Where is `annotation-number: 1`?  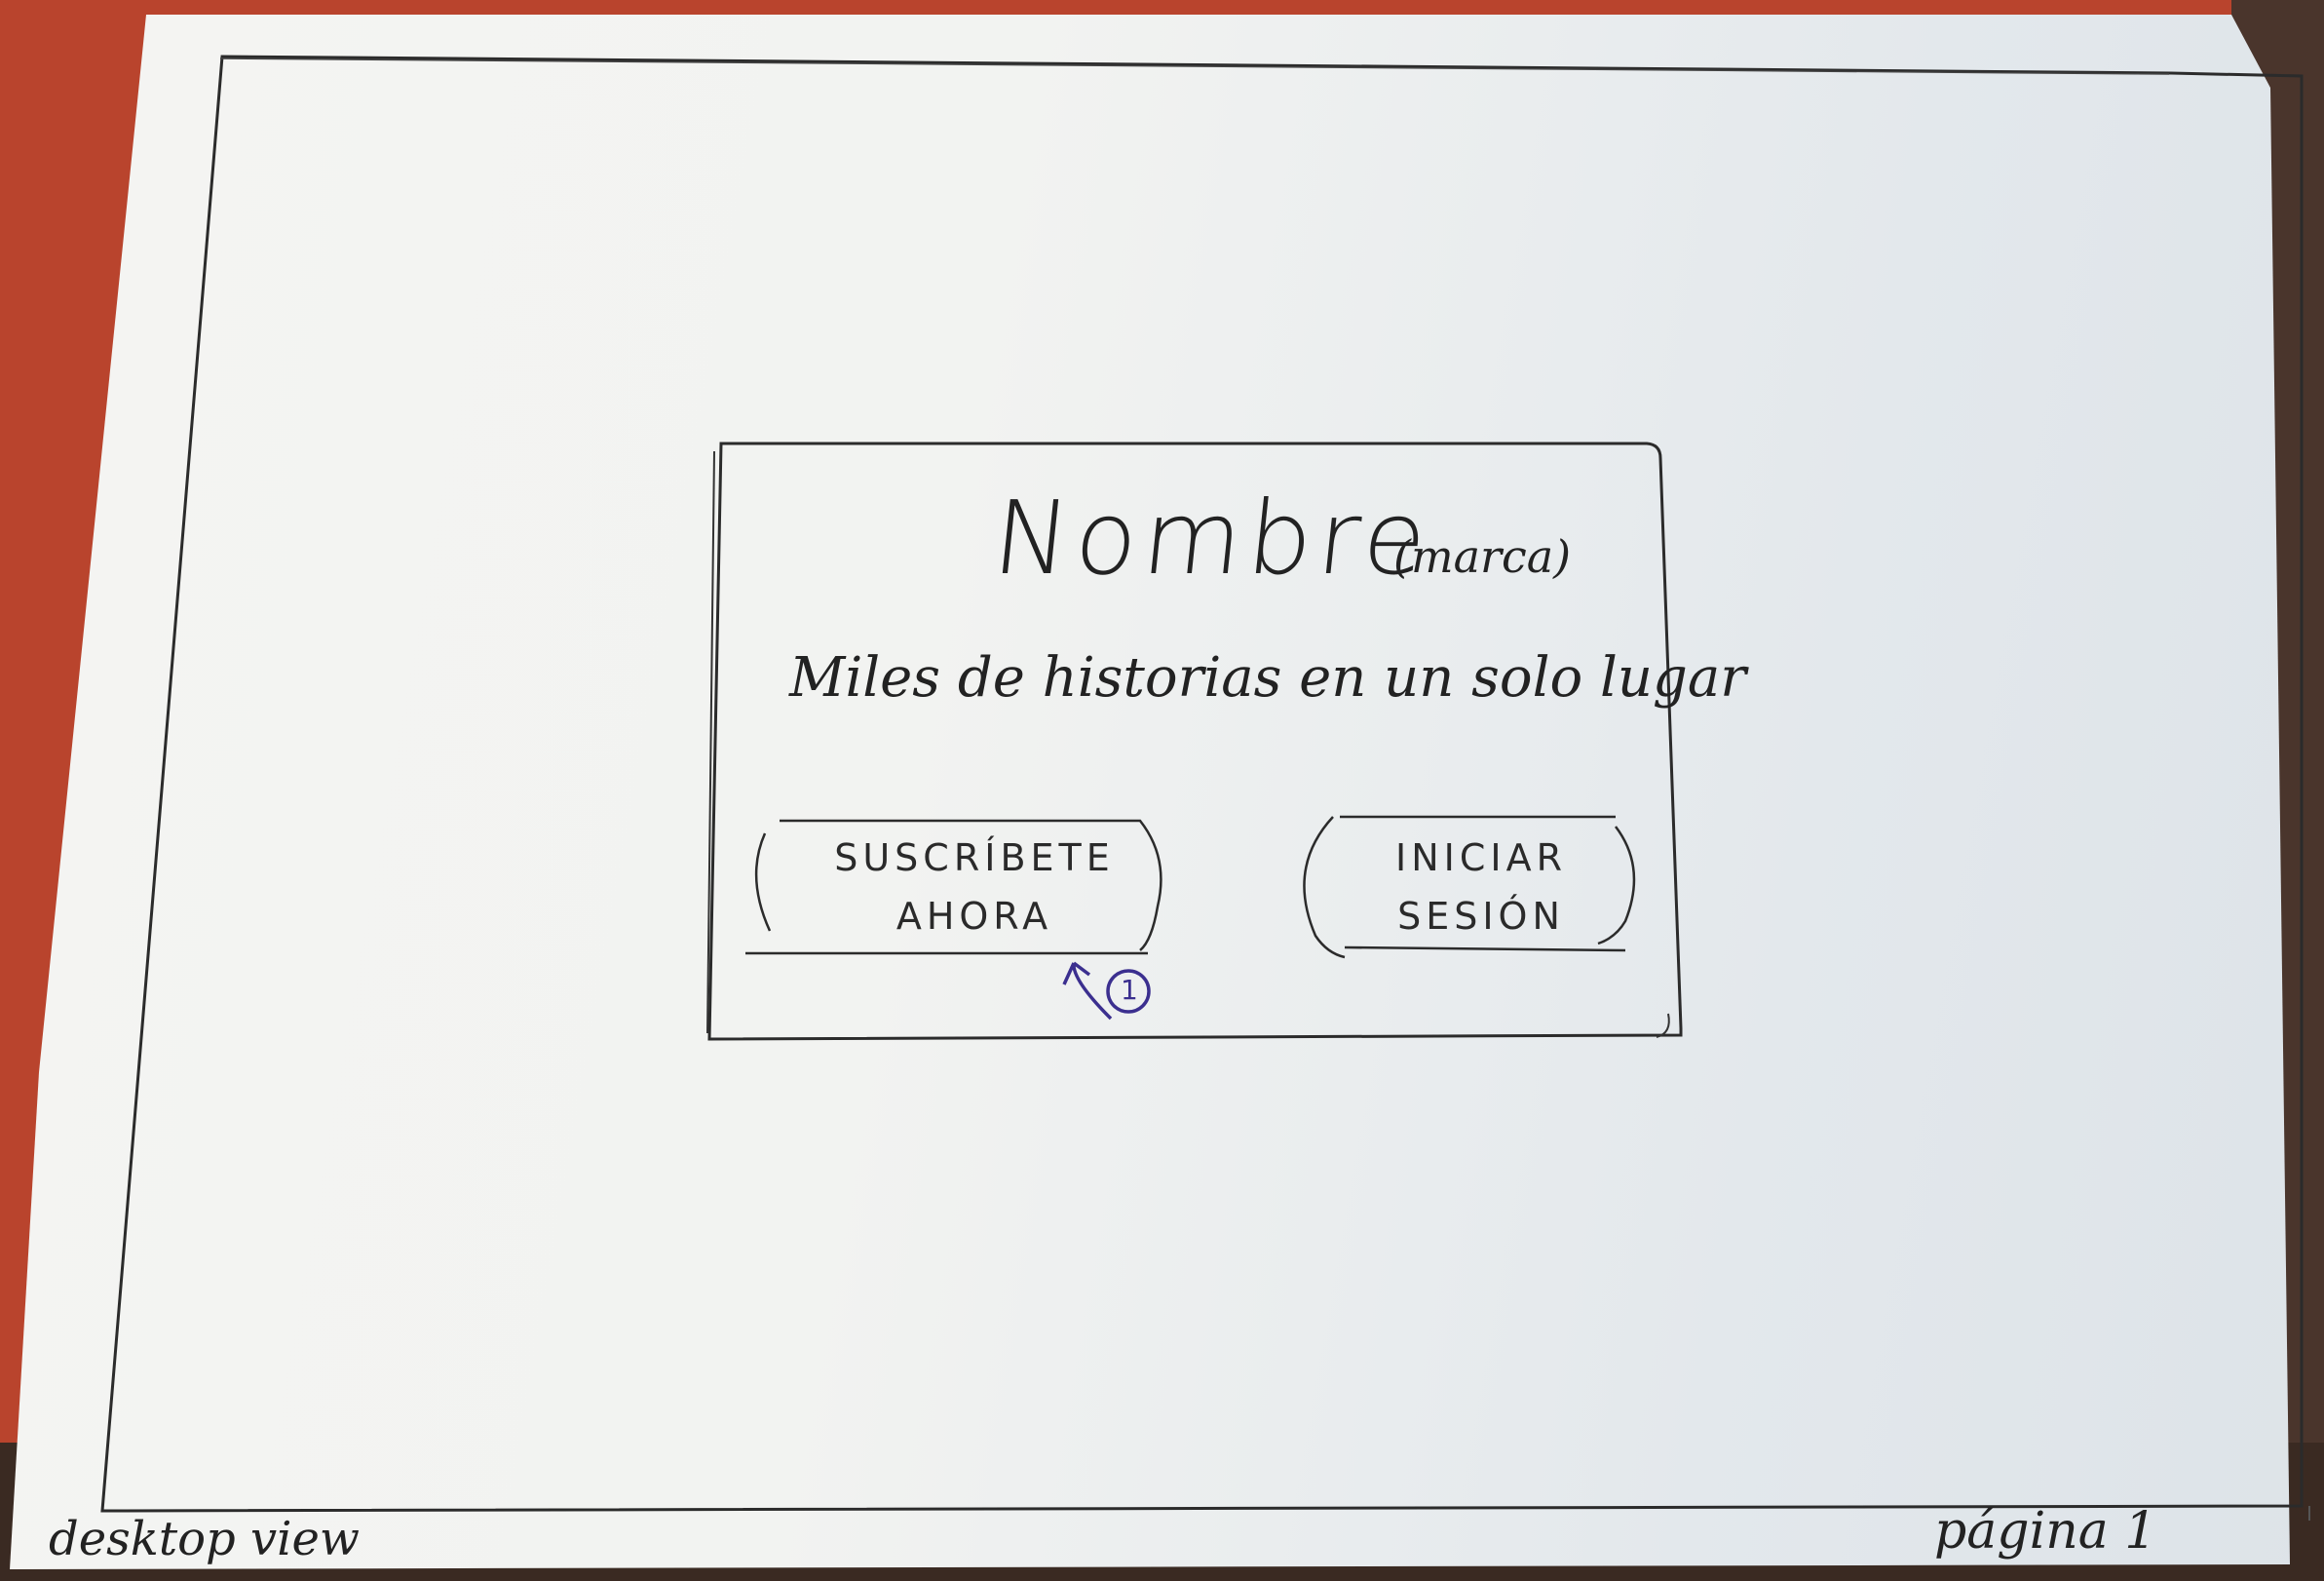
annotation-number: 1 is located at coordinates (1129, 990).